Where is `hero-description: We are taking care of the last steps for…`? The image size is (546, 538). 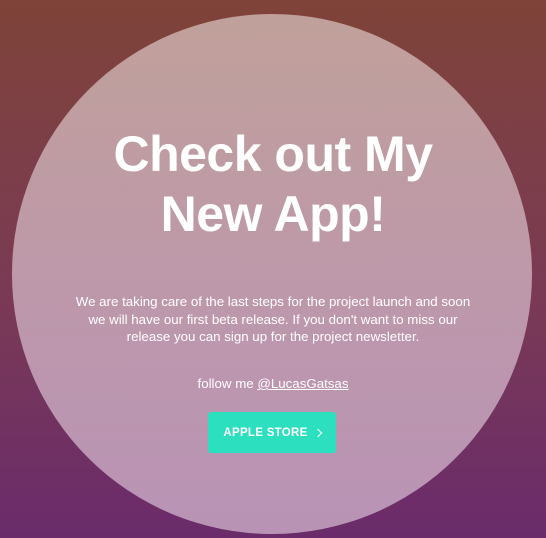
hero-description: We are taking care of the last steps for… is located at coordinates (273, 319).